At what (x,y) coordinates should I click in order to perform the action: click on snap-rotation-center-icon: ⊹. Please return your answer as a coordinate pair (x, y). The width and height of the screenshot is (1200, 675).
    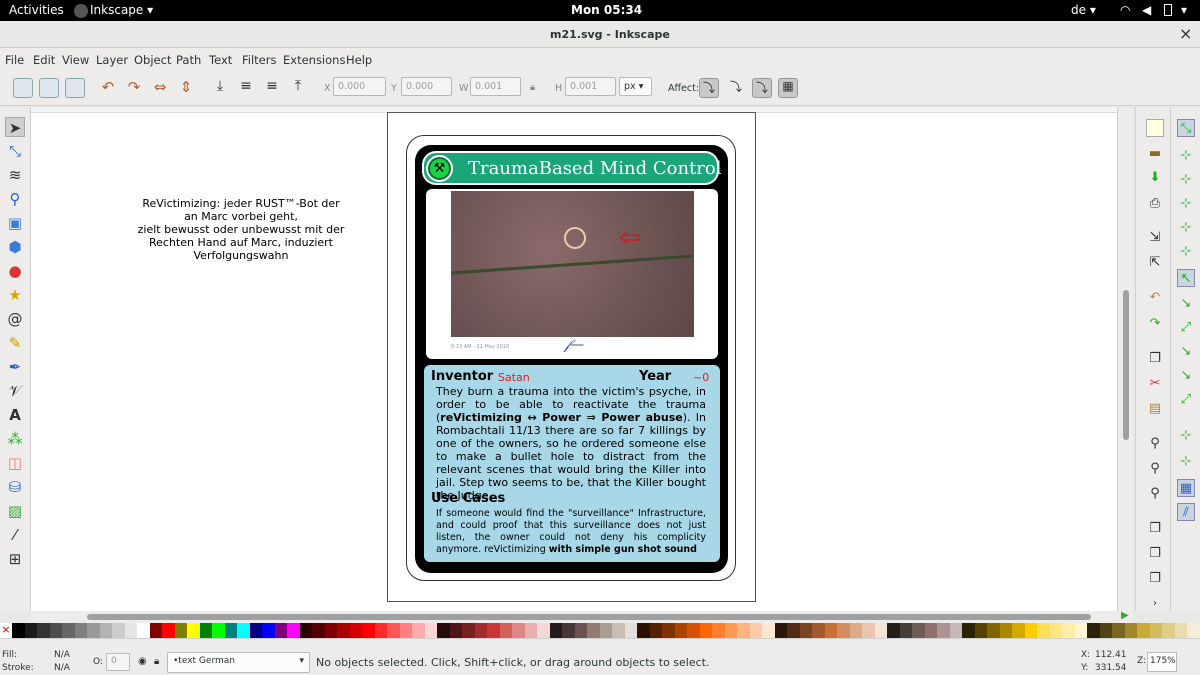
    Looking at the image, I should click on (1186, 462).